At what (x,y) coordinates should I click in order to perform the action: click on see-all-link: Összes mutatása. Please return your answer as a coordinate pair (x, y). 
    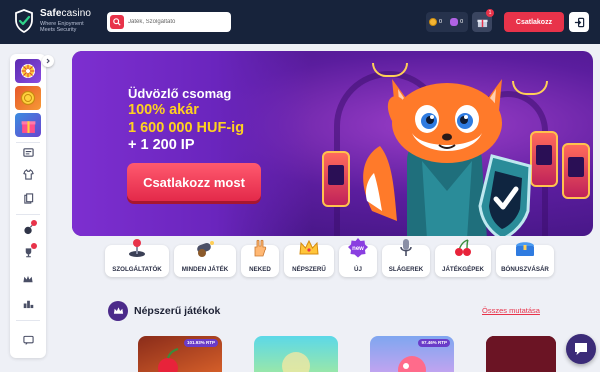
    Looking at the image, I should click on (511, 310).